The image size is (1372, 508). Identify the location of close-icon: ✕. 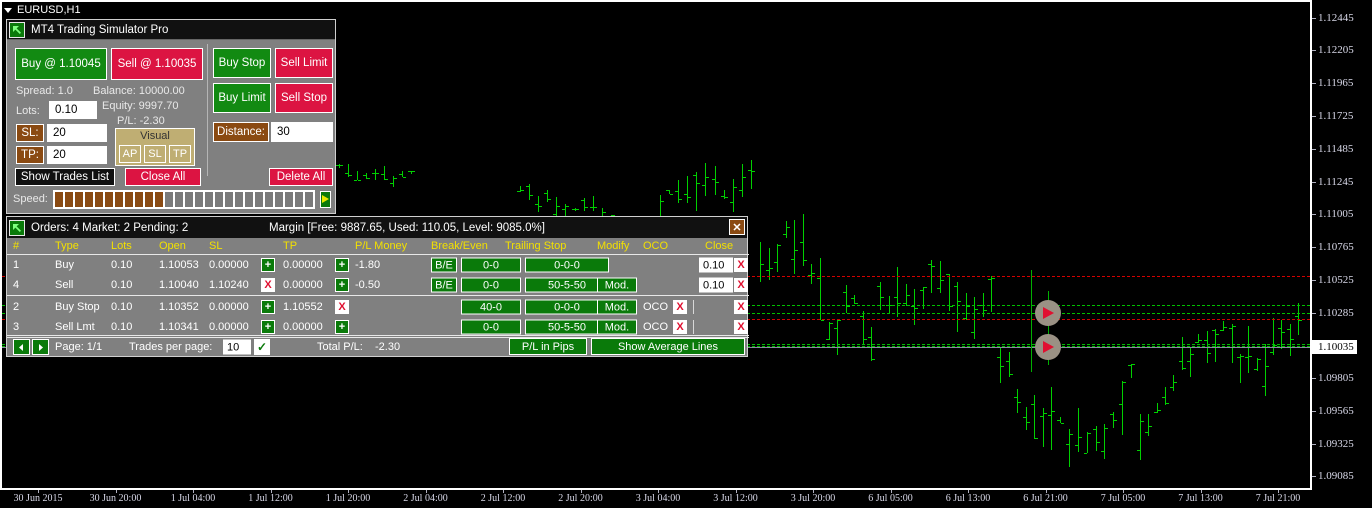
(737, 227).